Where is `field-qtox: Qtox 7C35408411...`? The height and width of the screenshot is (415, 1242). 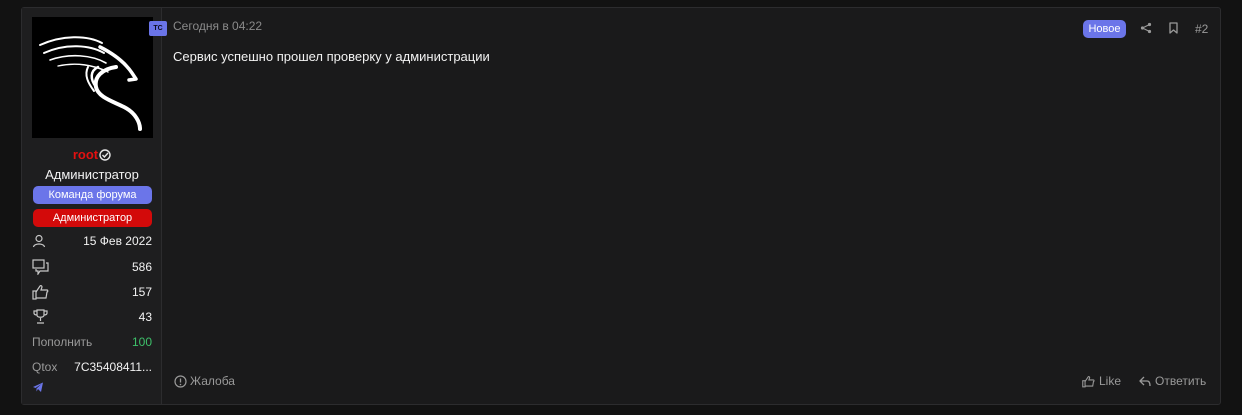
field-qtox: Qtox 7C35408411... is located at coordinates (92, 367).